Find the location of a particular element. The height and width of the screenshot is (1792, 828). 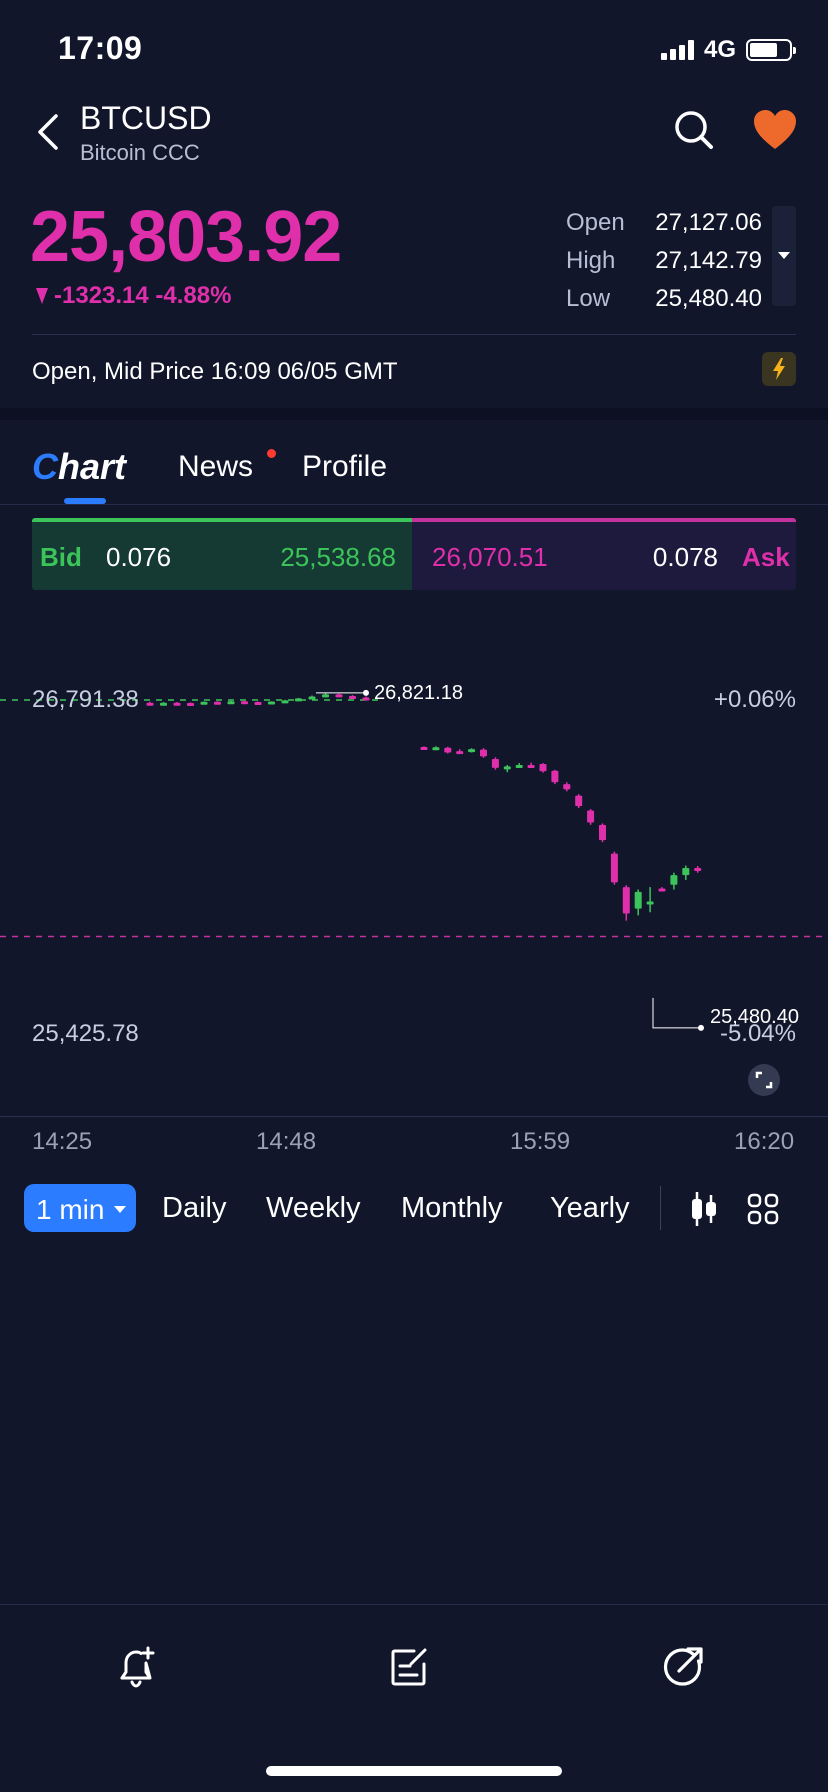

period-monthly: Monthly is located at coordinates (452, 1208).